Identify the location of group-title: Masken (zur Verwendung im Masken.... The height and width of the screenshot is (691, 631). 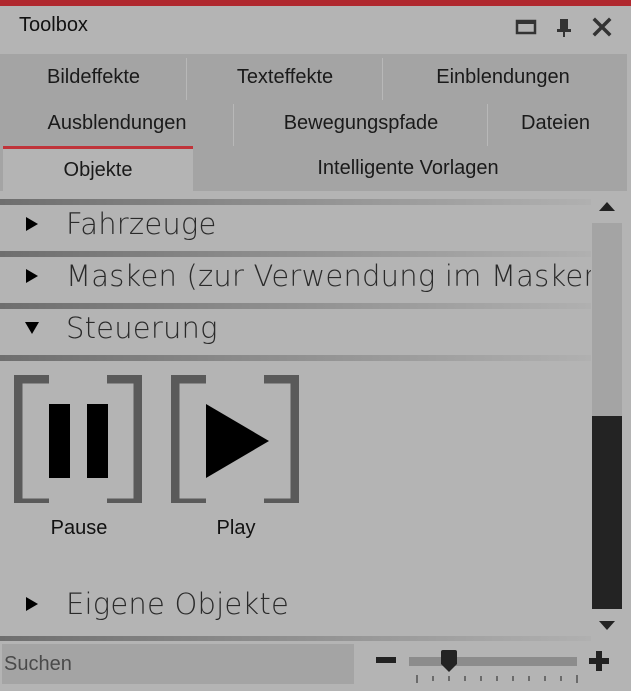
(328, 276).